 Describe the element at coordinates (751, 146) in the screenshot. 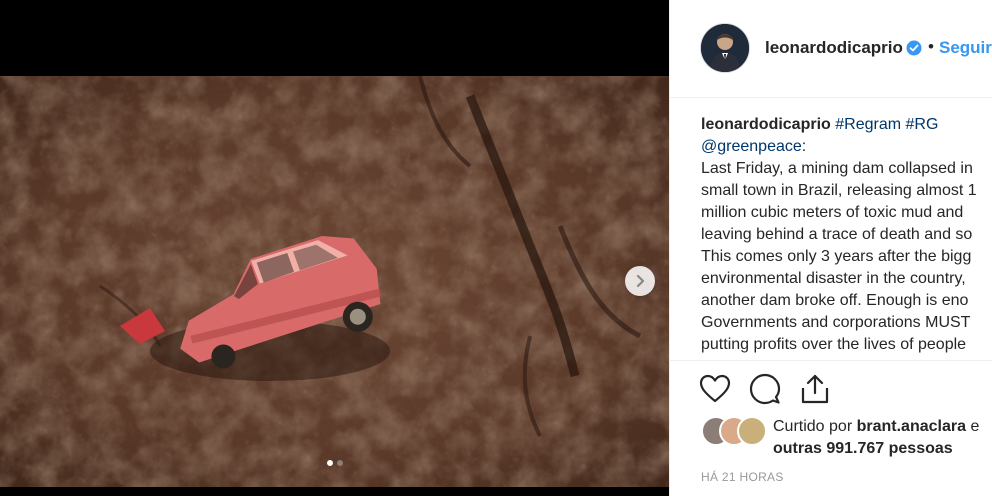

I see `caption-mention: @greenpeace` at that location.